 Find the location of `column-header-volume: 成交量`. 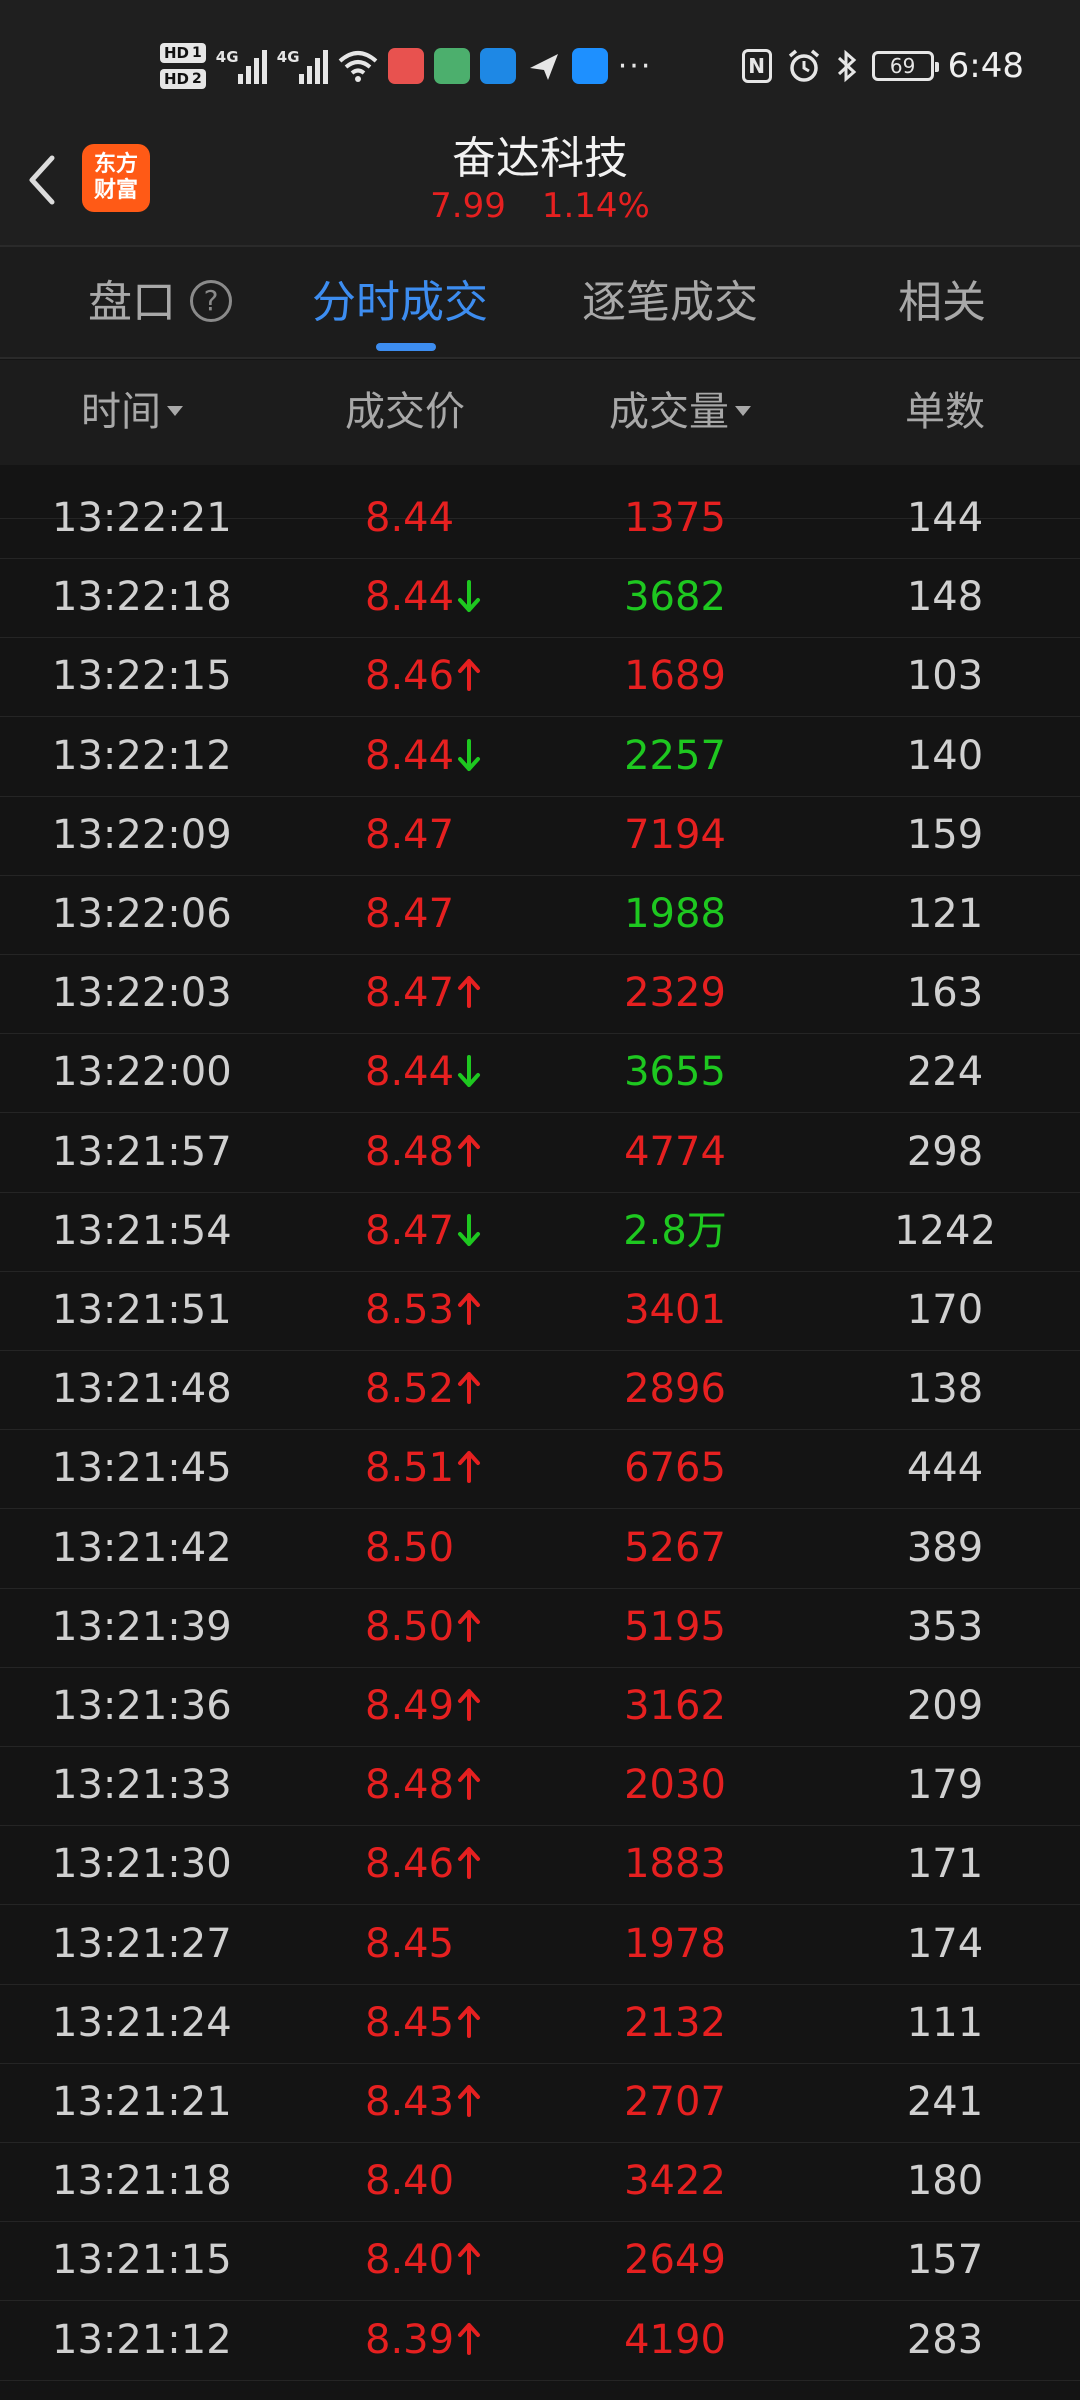

column-header-volume: 成交量 is located at coordinates (680, 412).